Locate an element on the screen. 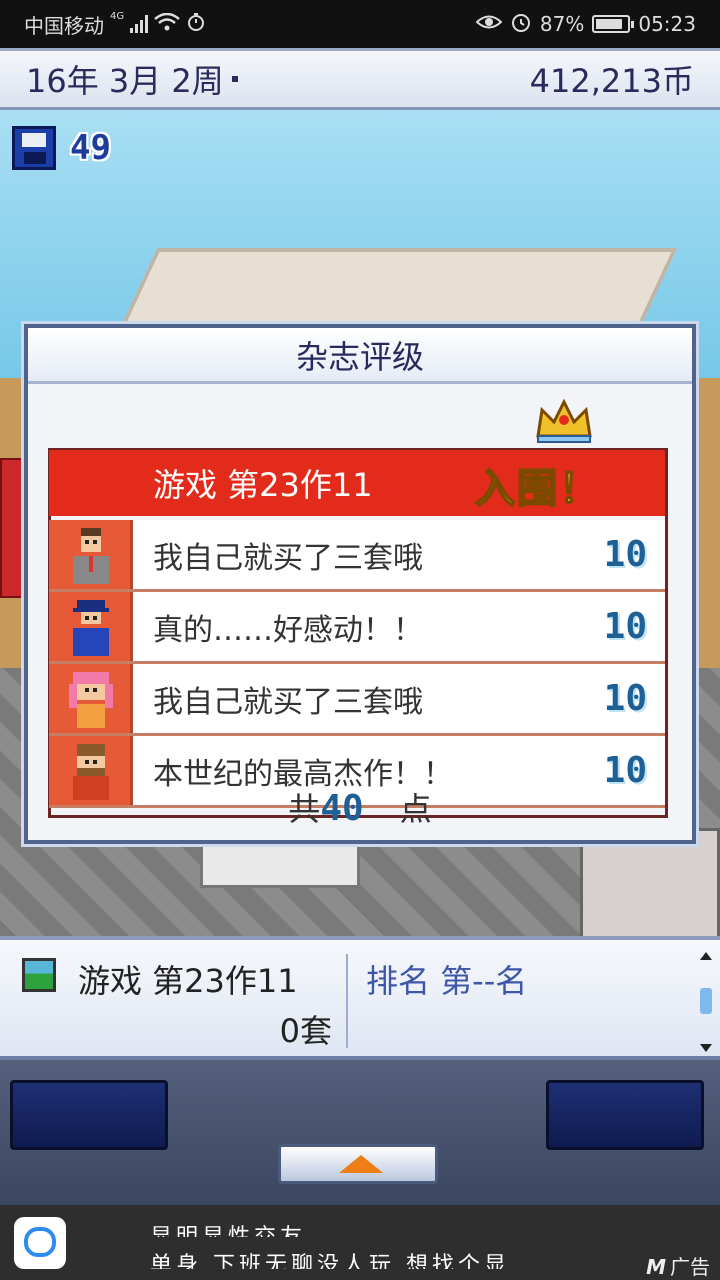  scroll-down-icon is located at coordinates (706, 1048).